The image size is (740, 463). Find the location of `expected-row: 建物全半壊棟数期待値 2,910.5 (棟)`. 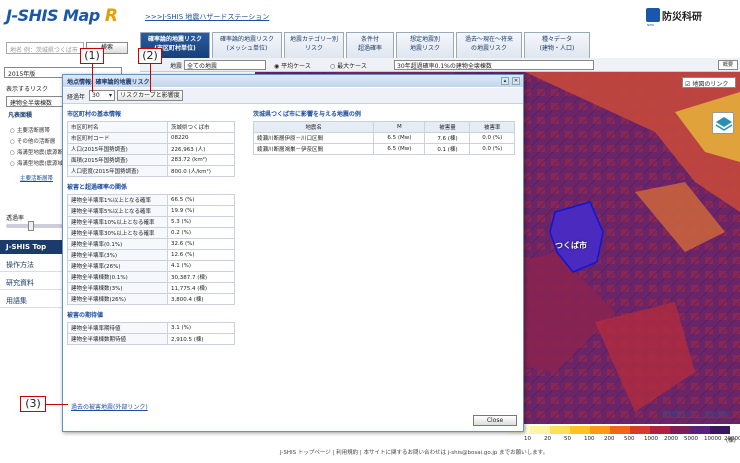

expected-row: 建物全半壊棟数期待値 2,910.5 (棟) is located at coordinates (151, 339).